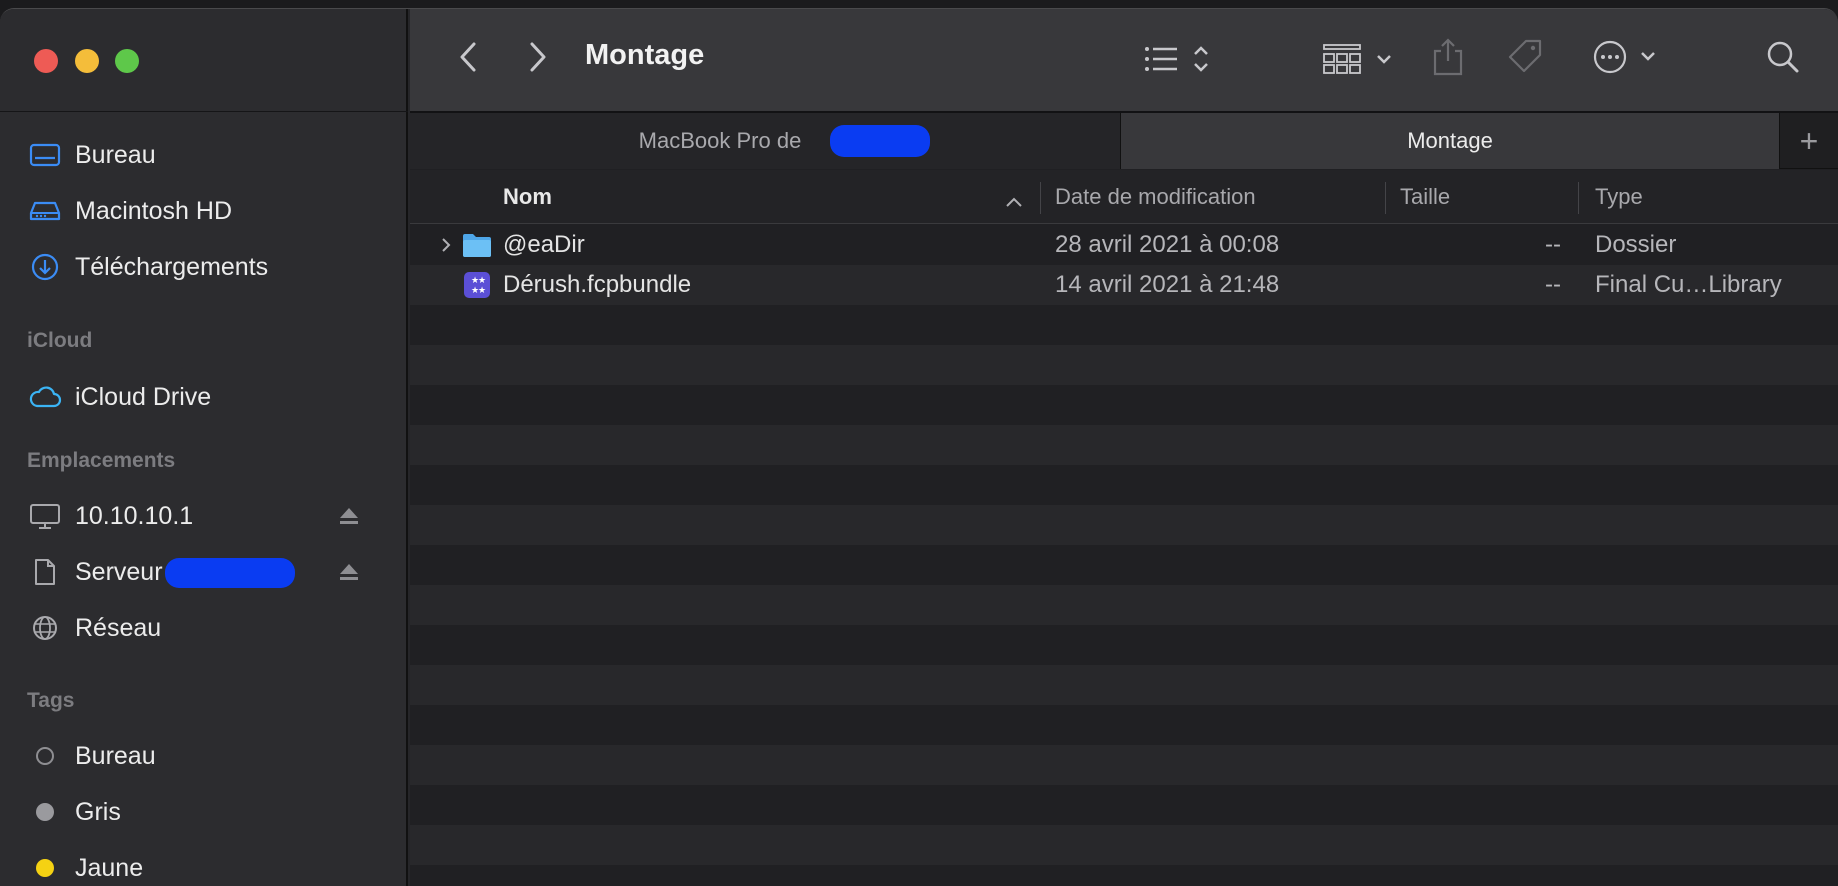  I want to click on sidebar-item-reseau: Réseau, so click(200, 628).